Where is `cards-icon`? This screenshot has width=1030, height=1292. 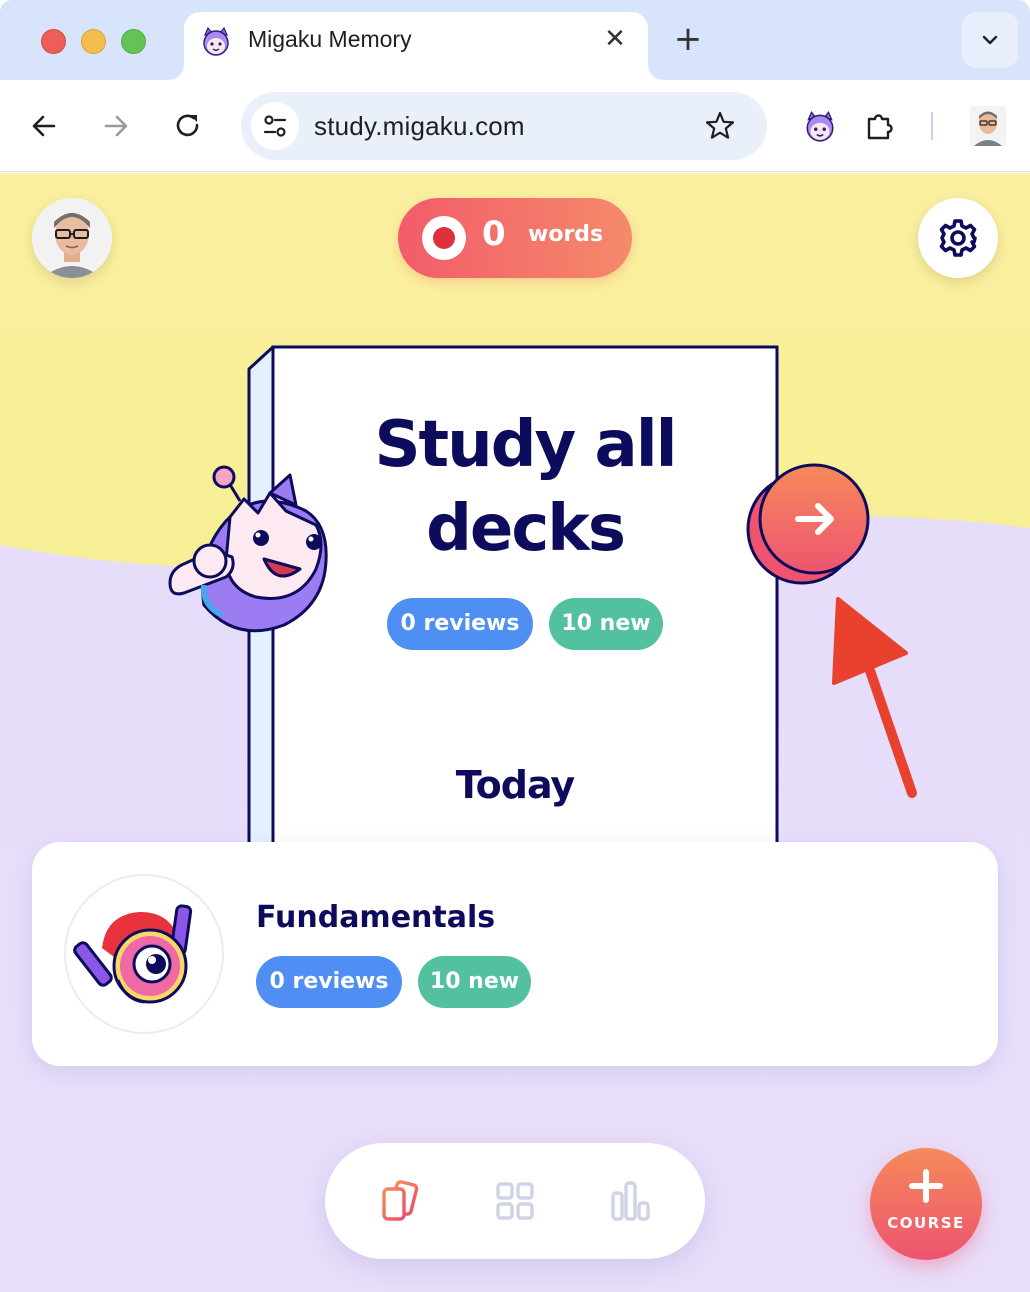
cards-icon is located at coordinates (400, 1201).